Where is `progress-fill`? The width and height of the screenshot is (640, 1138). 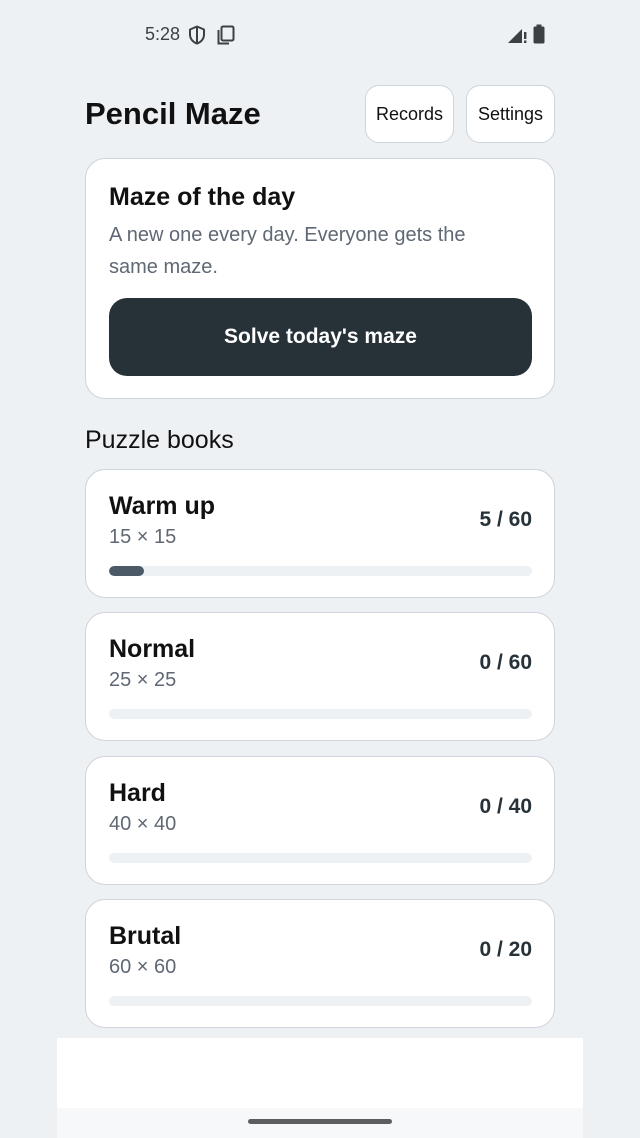
progress-fill is located at coordinates (127, 571).